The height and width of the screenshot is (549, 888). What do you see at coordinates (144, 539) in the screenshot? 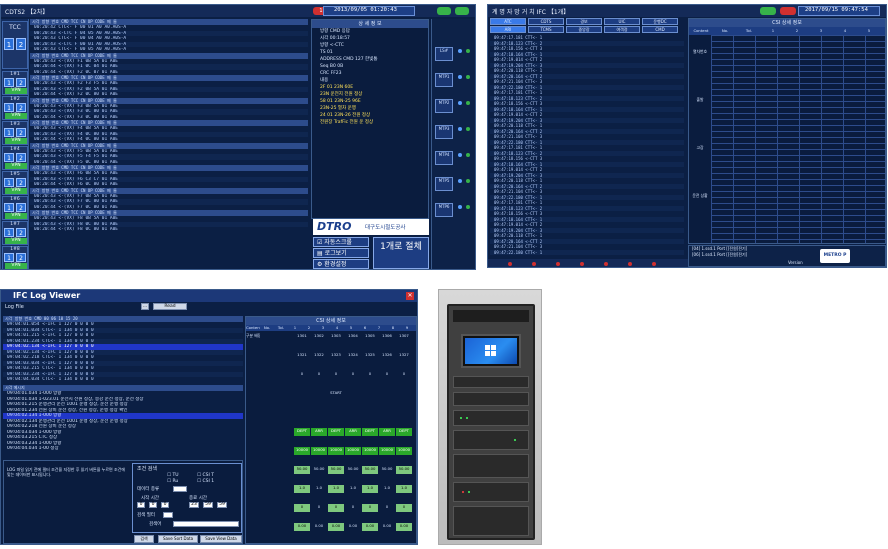
I see `search-button: 검색` at bounding box center [144, 539].